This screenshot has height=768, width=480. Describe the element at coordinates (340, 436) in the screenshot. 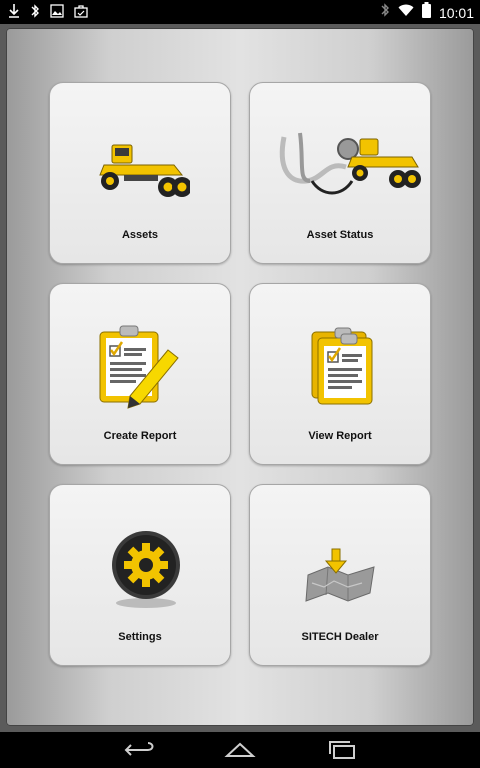

I see `view-report-label: View Report` at that location.